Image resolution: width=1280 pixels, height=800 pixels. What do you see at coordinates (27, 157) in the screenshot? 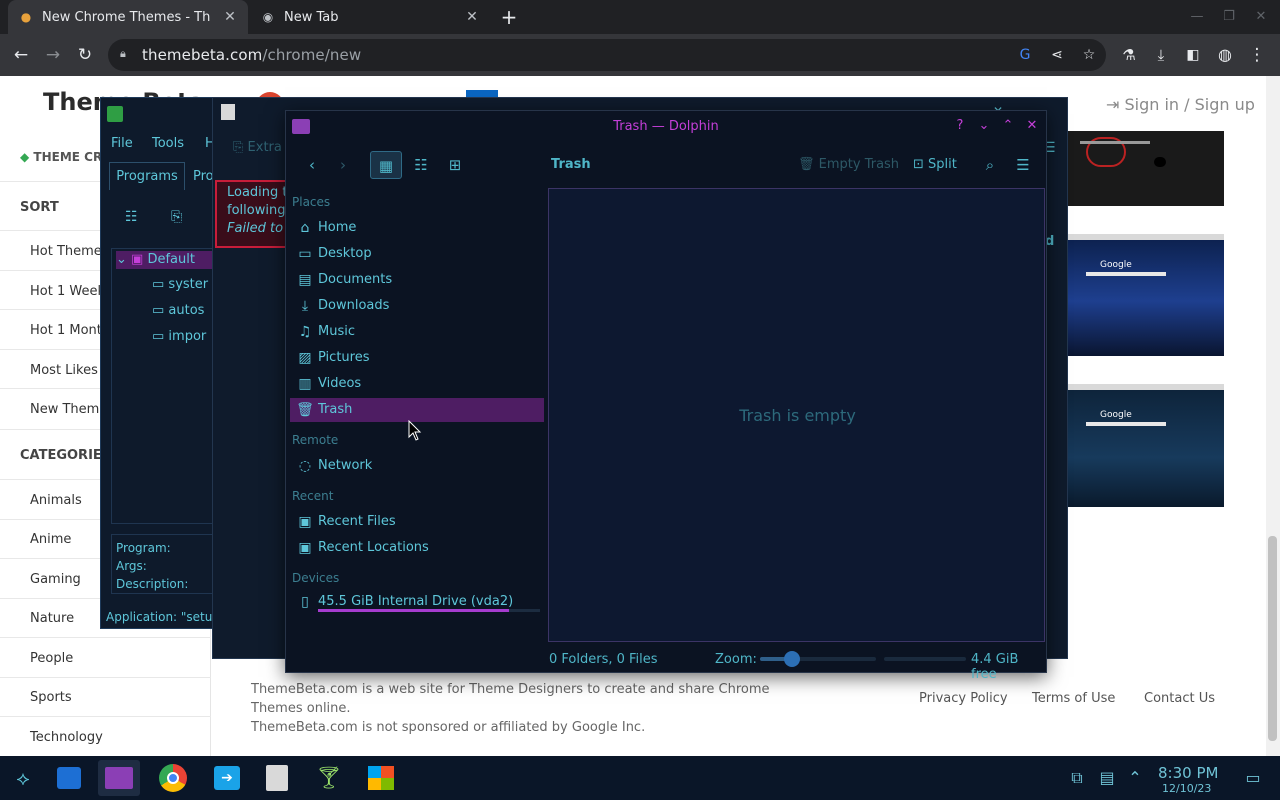
I see `check-shield-icon: ◆` at bounding box center [27, 157].